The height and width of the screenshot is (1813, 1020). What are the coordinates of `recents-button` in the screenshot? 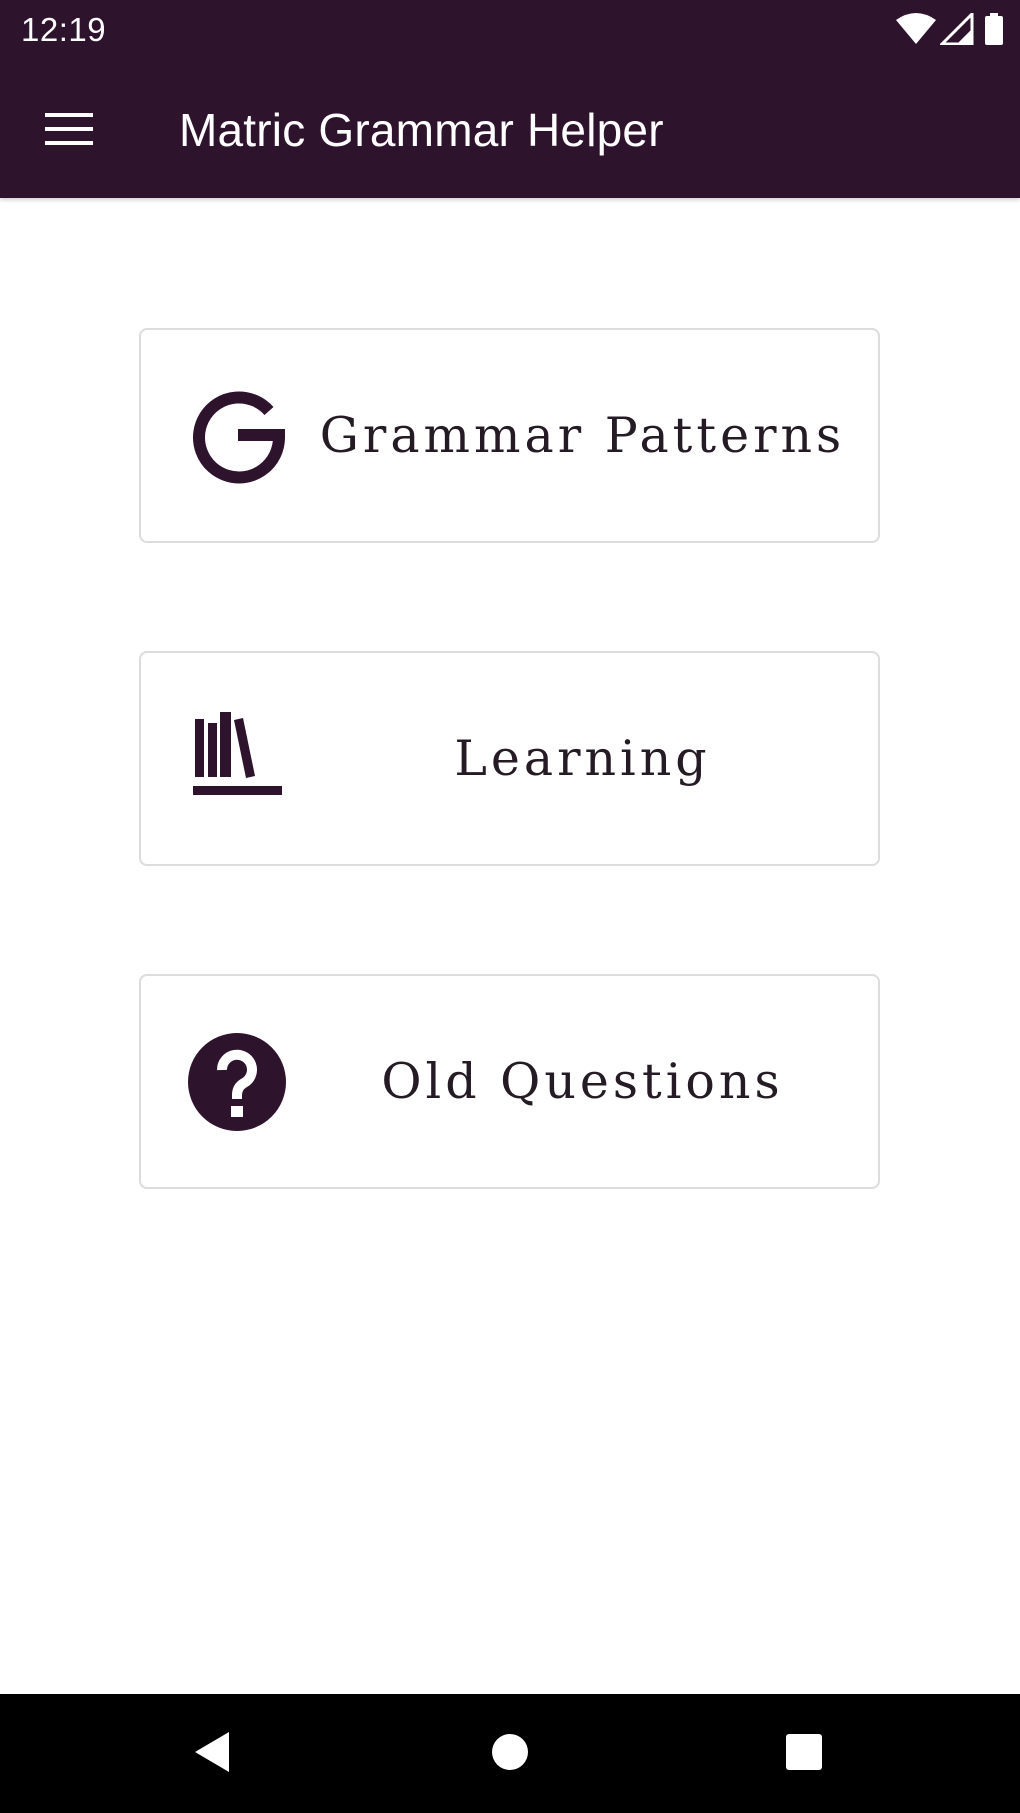 It's located at (804, 1754).